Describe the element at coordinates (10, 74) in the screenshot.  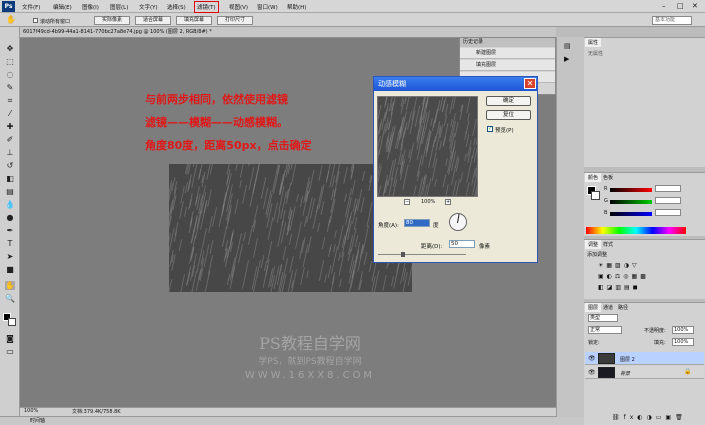
I see `lasso-tool-icon: ◌` at that location.